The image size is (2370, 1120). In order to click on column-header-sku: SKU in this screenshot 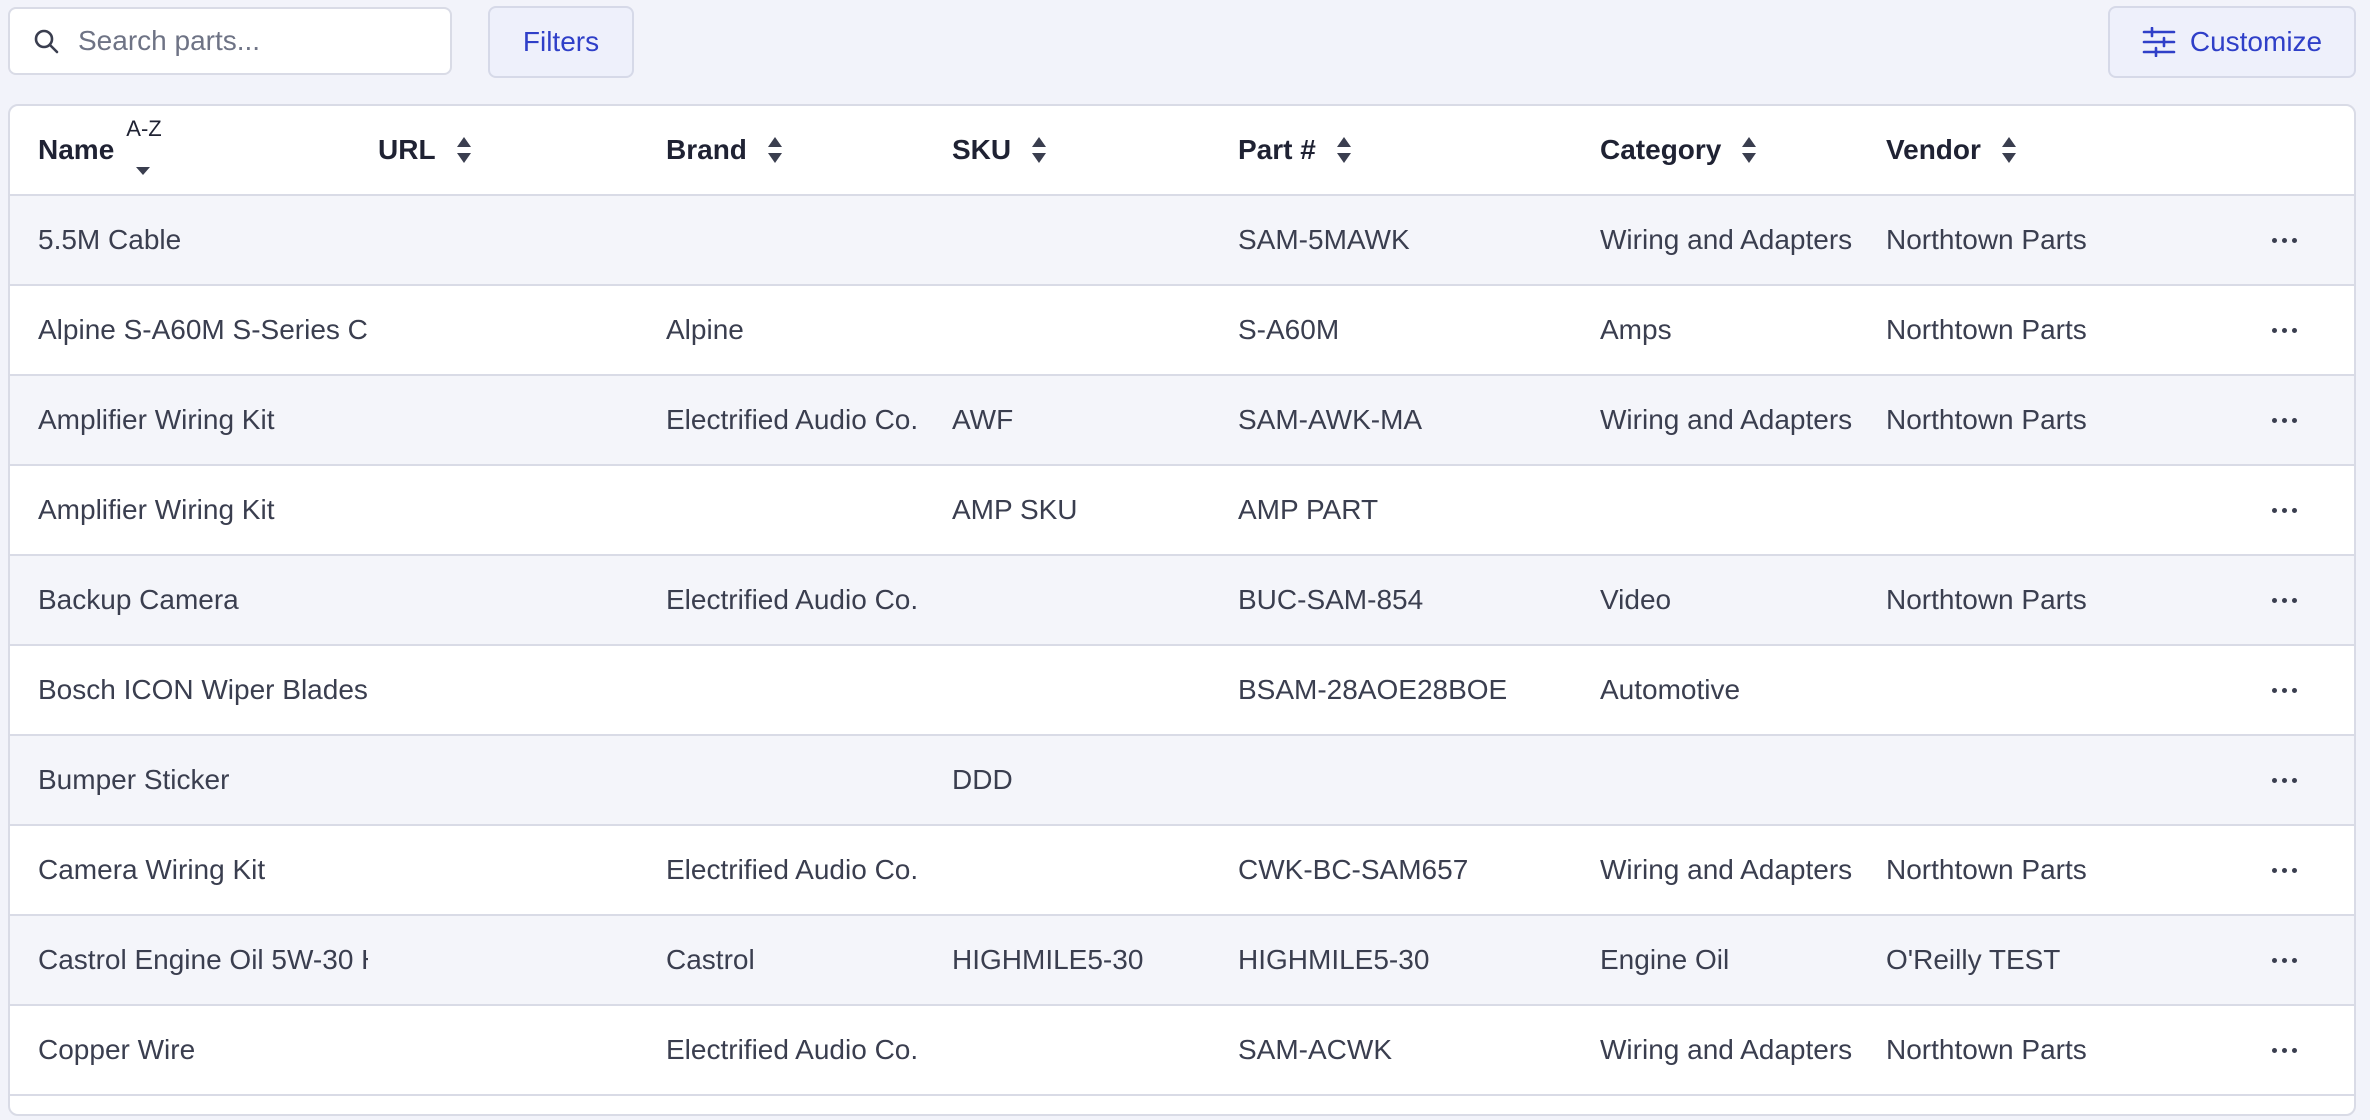, I will do `click(999, 150)`.